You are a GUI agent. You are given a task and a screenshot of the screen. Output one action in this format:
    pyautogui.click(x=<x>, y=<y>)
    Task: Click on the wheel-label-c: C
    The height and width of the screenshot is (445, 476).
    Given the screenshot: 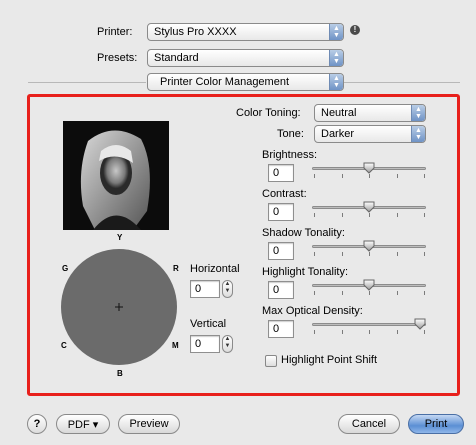 What is the action you would take?
    pyautogui.click(x=64, y=345)
    